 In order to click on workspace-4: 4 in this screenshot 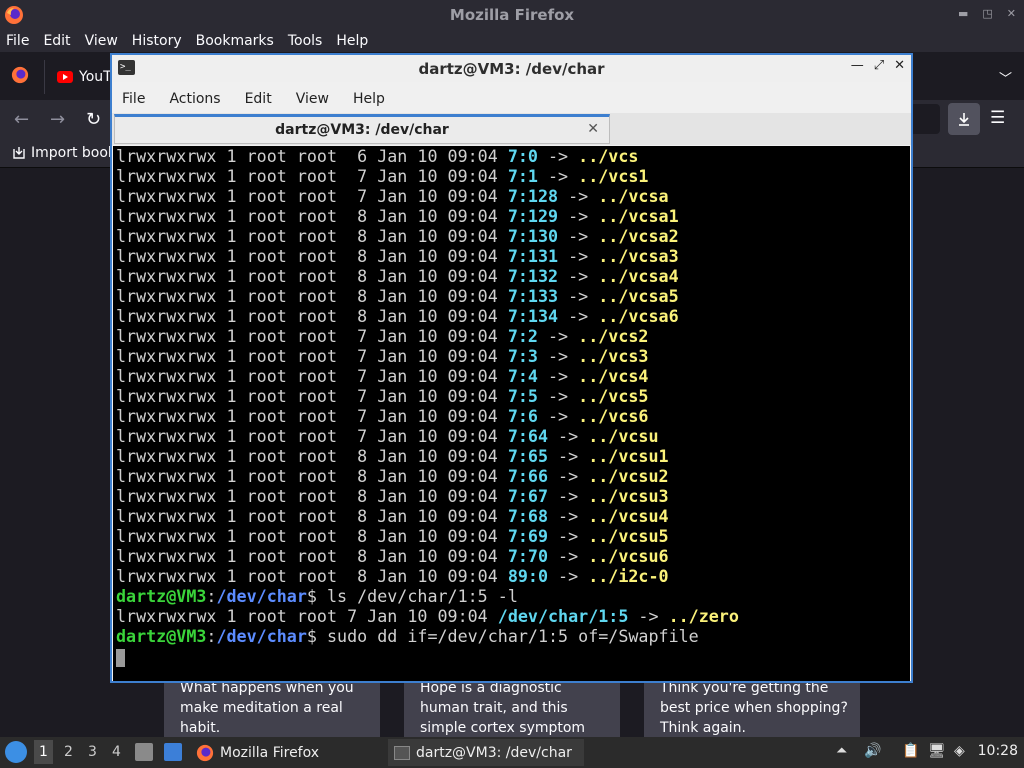, I will do `click(116, 752)`.